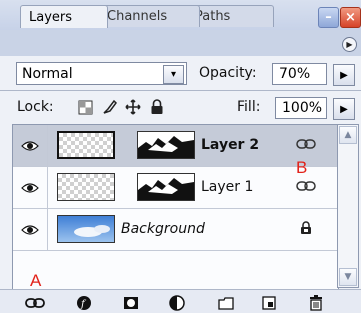  What do you see at coordinates (110, 107) in the screenshot?
I see `lock-image-pixels-icon` at bounding box center [110, 107].